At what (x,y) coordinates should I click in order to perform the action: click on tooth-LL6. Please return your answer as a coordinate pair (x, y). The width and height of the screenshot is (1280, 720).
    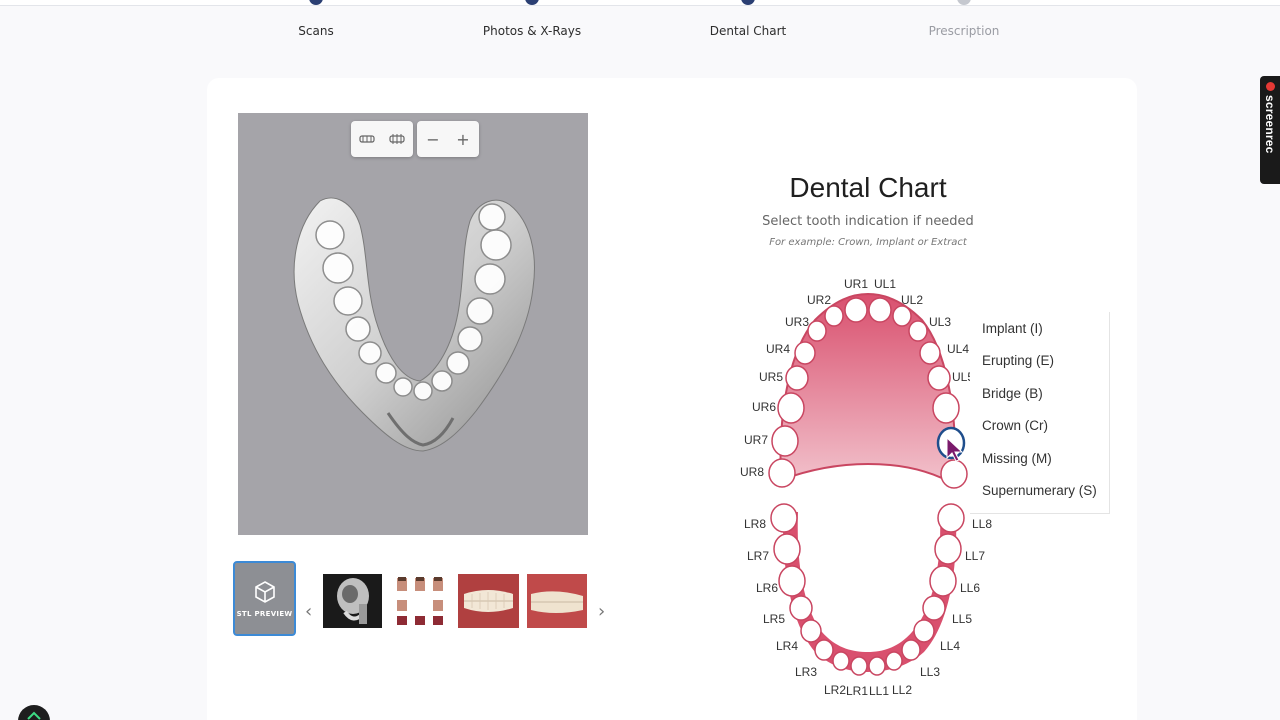
    Looking at the image, I should click on (943, 581).